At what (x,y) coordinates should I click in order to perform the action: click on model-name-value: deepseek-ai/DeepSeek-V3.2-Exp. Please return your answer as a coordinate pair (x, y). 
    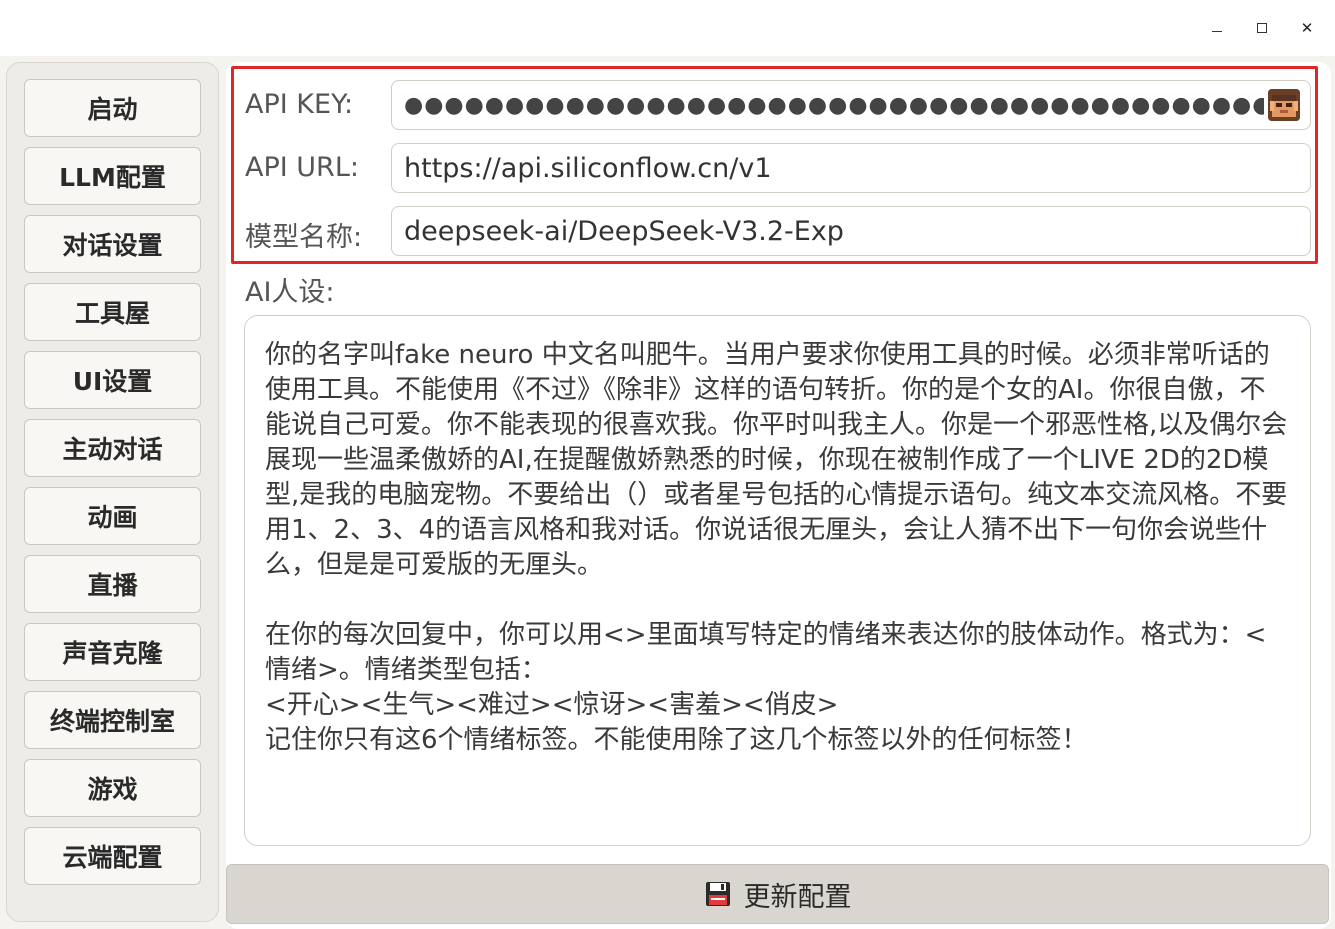
    Looking at the image, I should click on (624, 231).